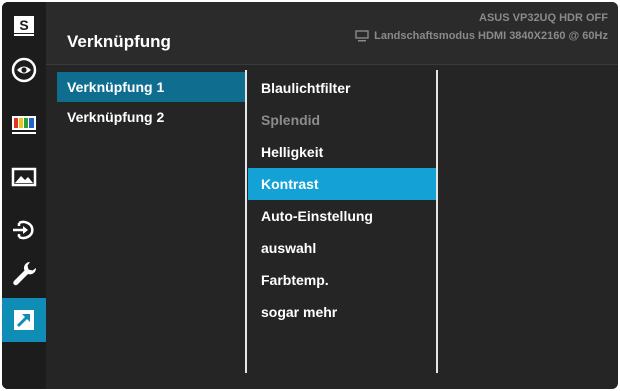 This screenshot has height=391, width=620. I want to click on divider-right, so click(437, 221).